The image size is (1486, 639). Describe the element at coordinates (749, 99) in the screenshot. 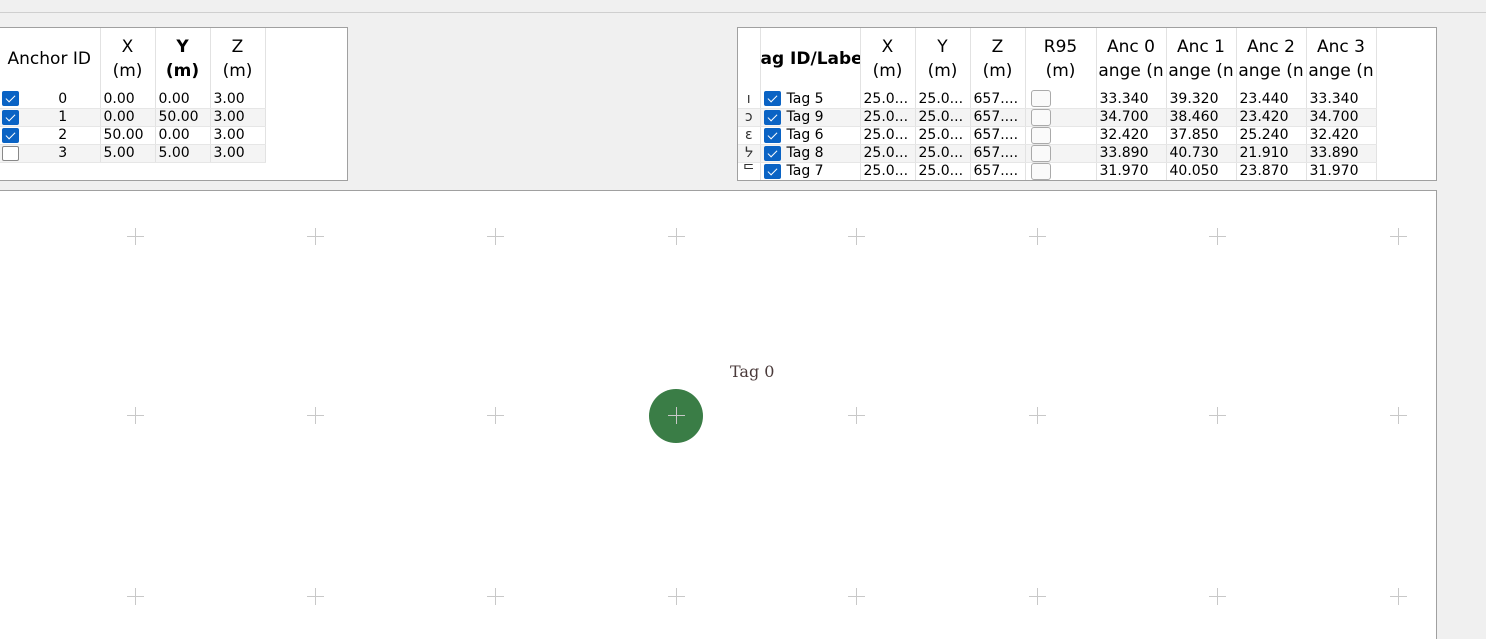

I see `row-marker: ı` at that location.